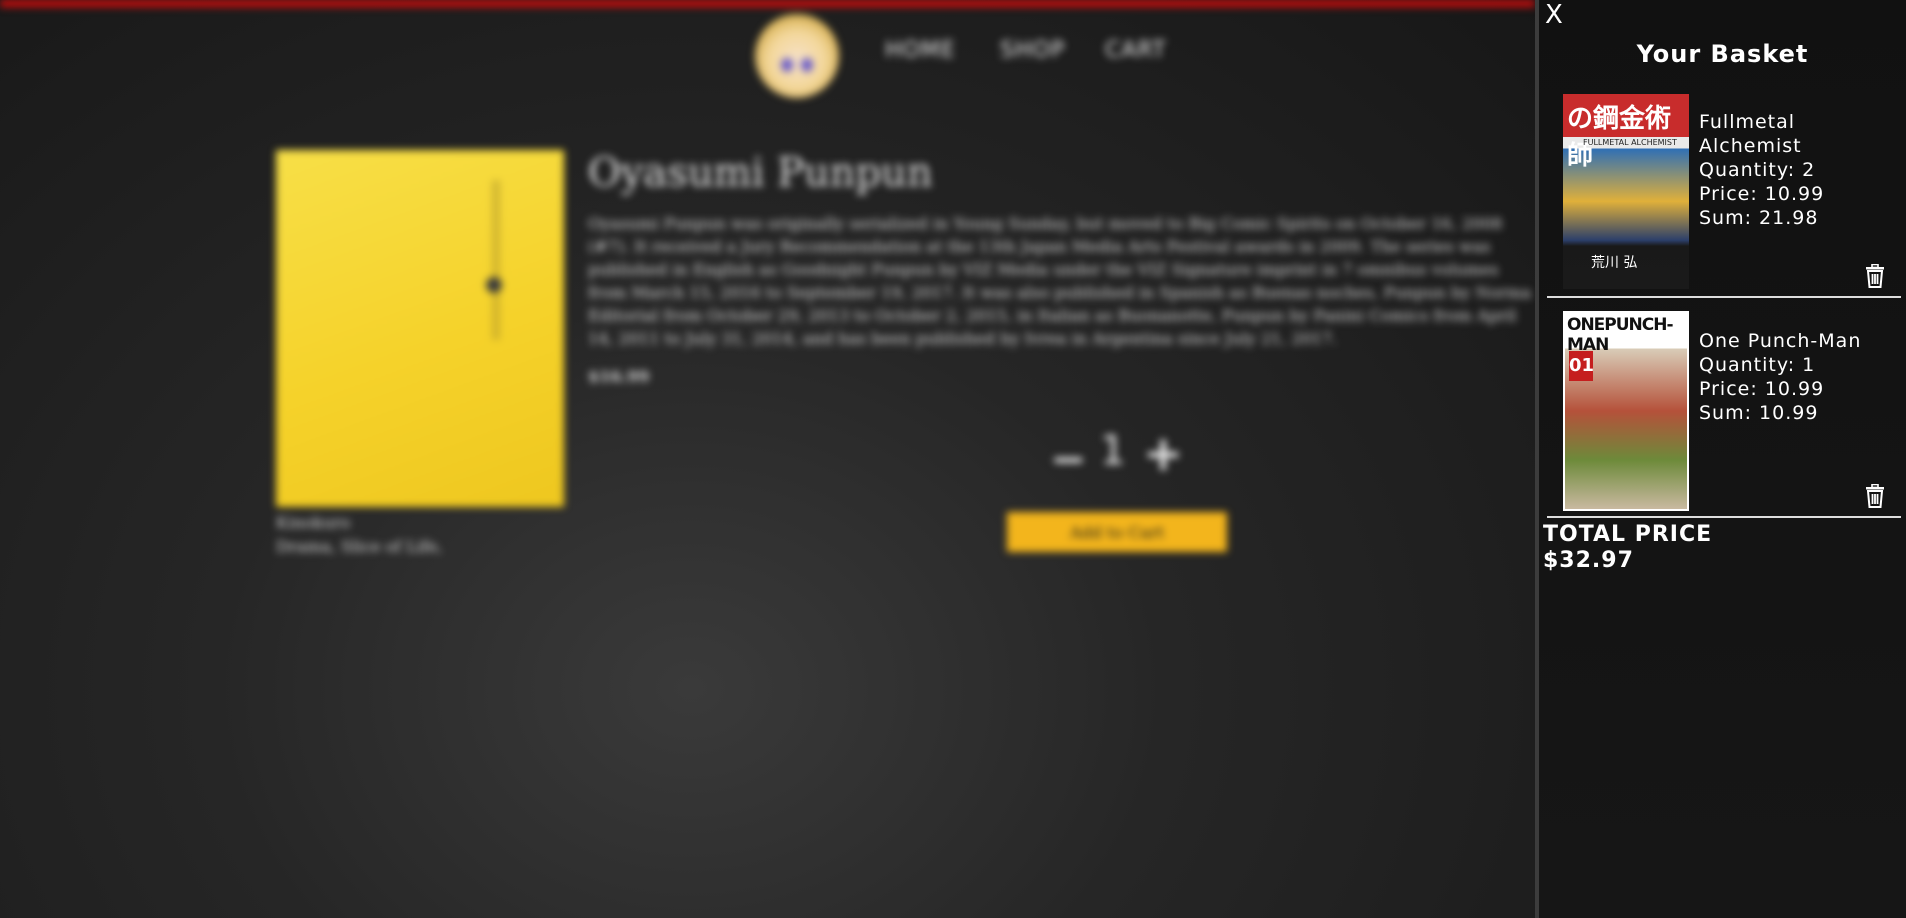 This screenshot has height=918, width=1906. What do you see at coordinates (1780, 341) in the screenshot?
I see `item-name: One Punch-Man` at bounding box center [1780, 341].